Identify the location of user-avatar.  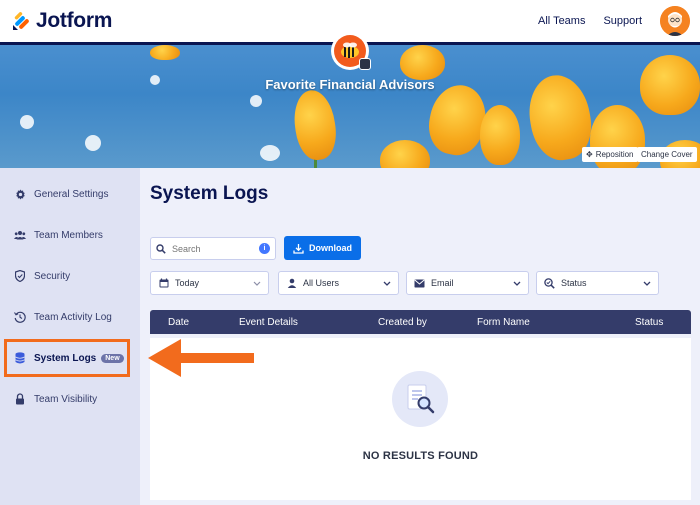
(675, 21).